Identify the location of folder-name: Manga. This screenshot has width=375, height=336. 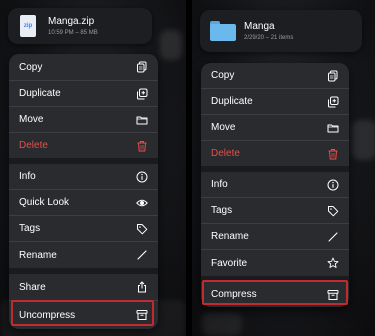
(259, 26).